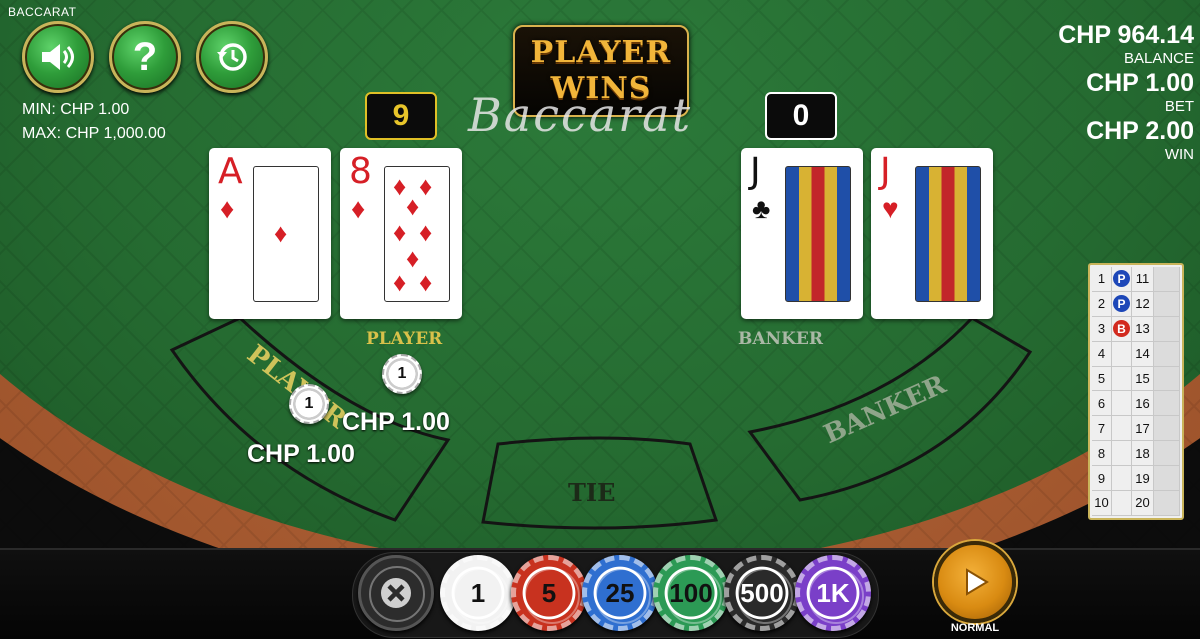  What do you see at coordinates (1102, 503) in the screenshot?
I see `road-number: 10` at bounding box center [1102, 503].